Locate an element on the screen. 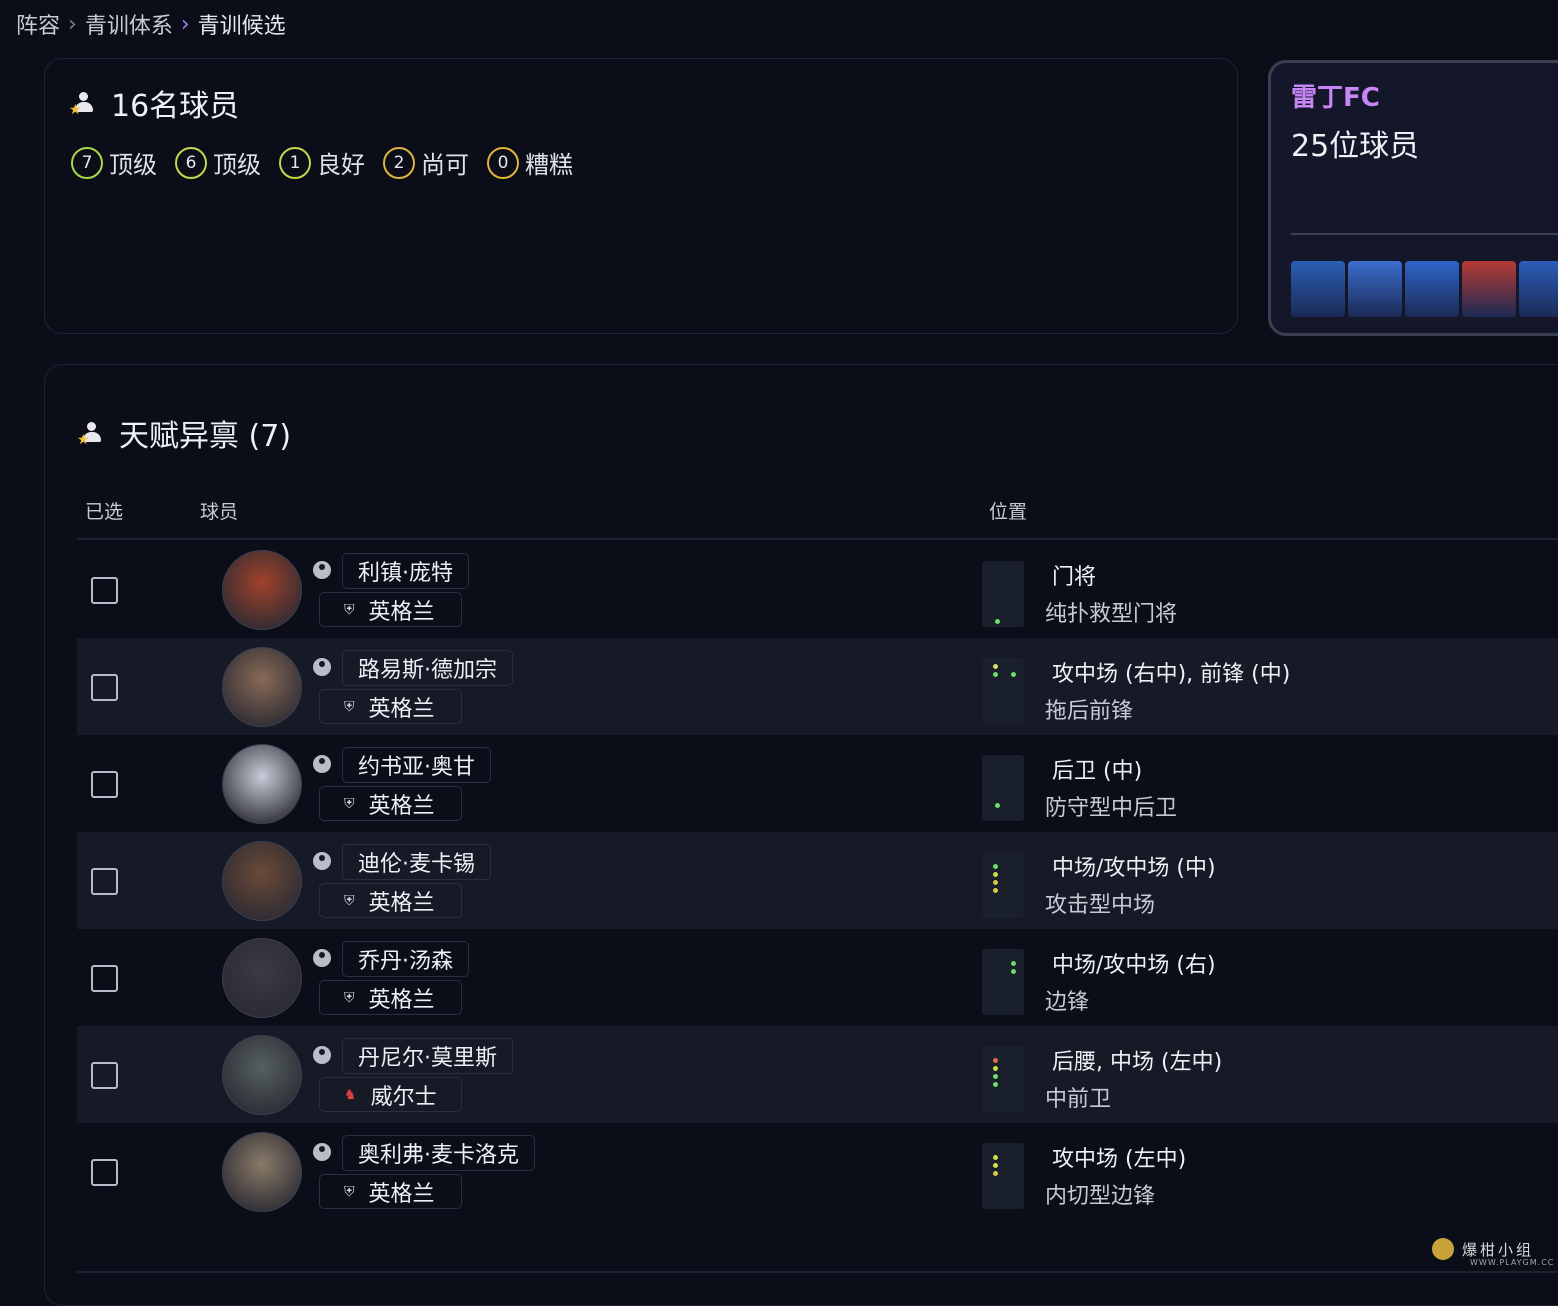 The image size is (1558, 1306). player-name: 丹尼尔·莫里斯 is located at coordinates (427, 1056).